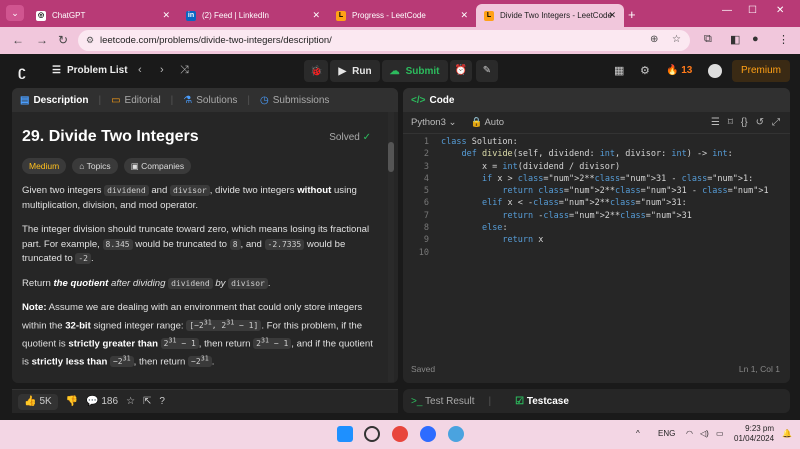 Image resolution: width=800 pixels, height=449 pixels. What do you see at coordinates (414, 71) in the screenshot?
I see `submit-button: ☁ Submit` at bounding box center [414, 71].